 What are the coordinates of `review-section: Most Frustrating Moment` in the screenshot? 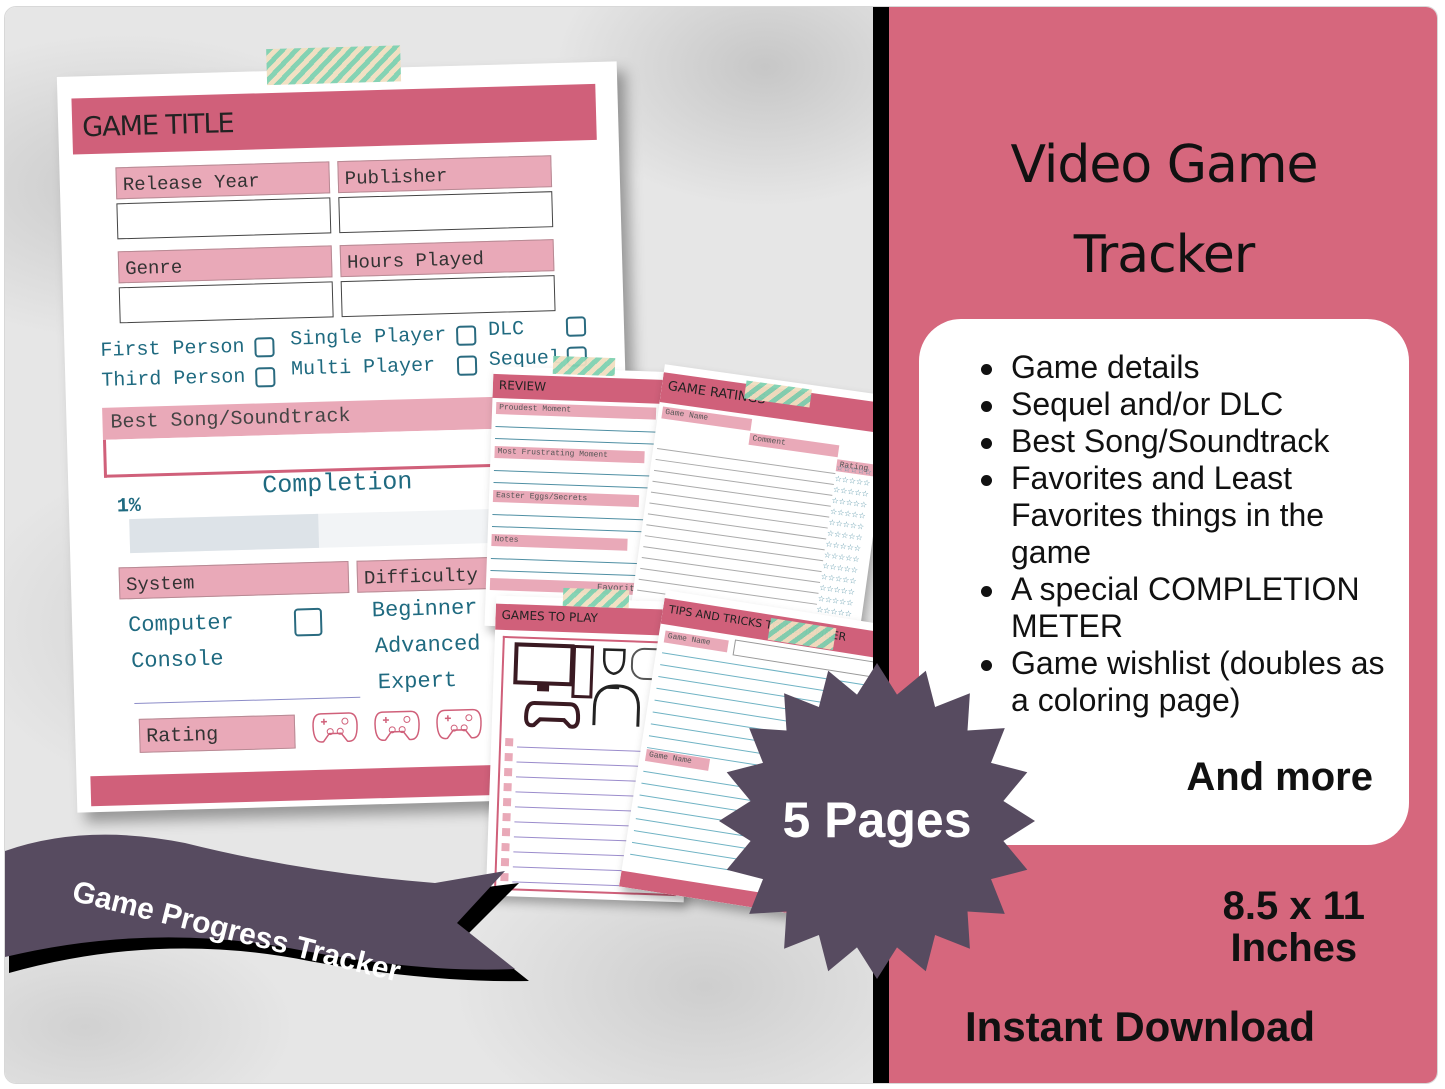 It's located at (569, 455).